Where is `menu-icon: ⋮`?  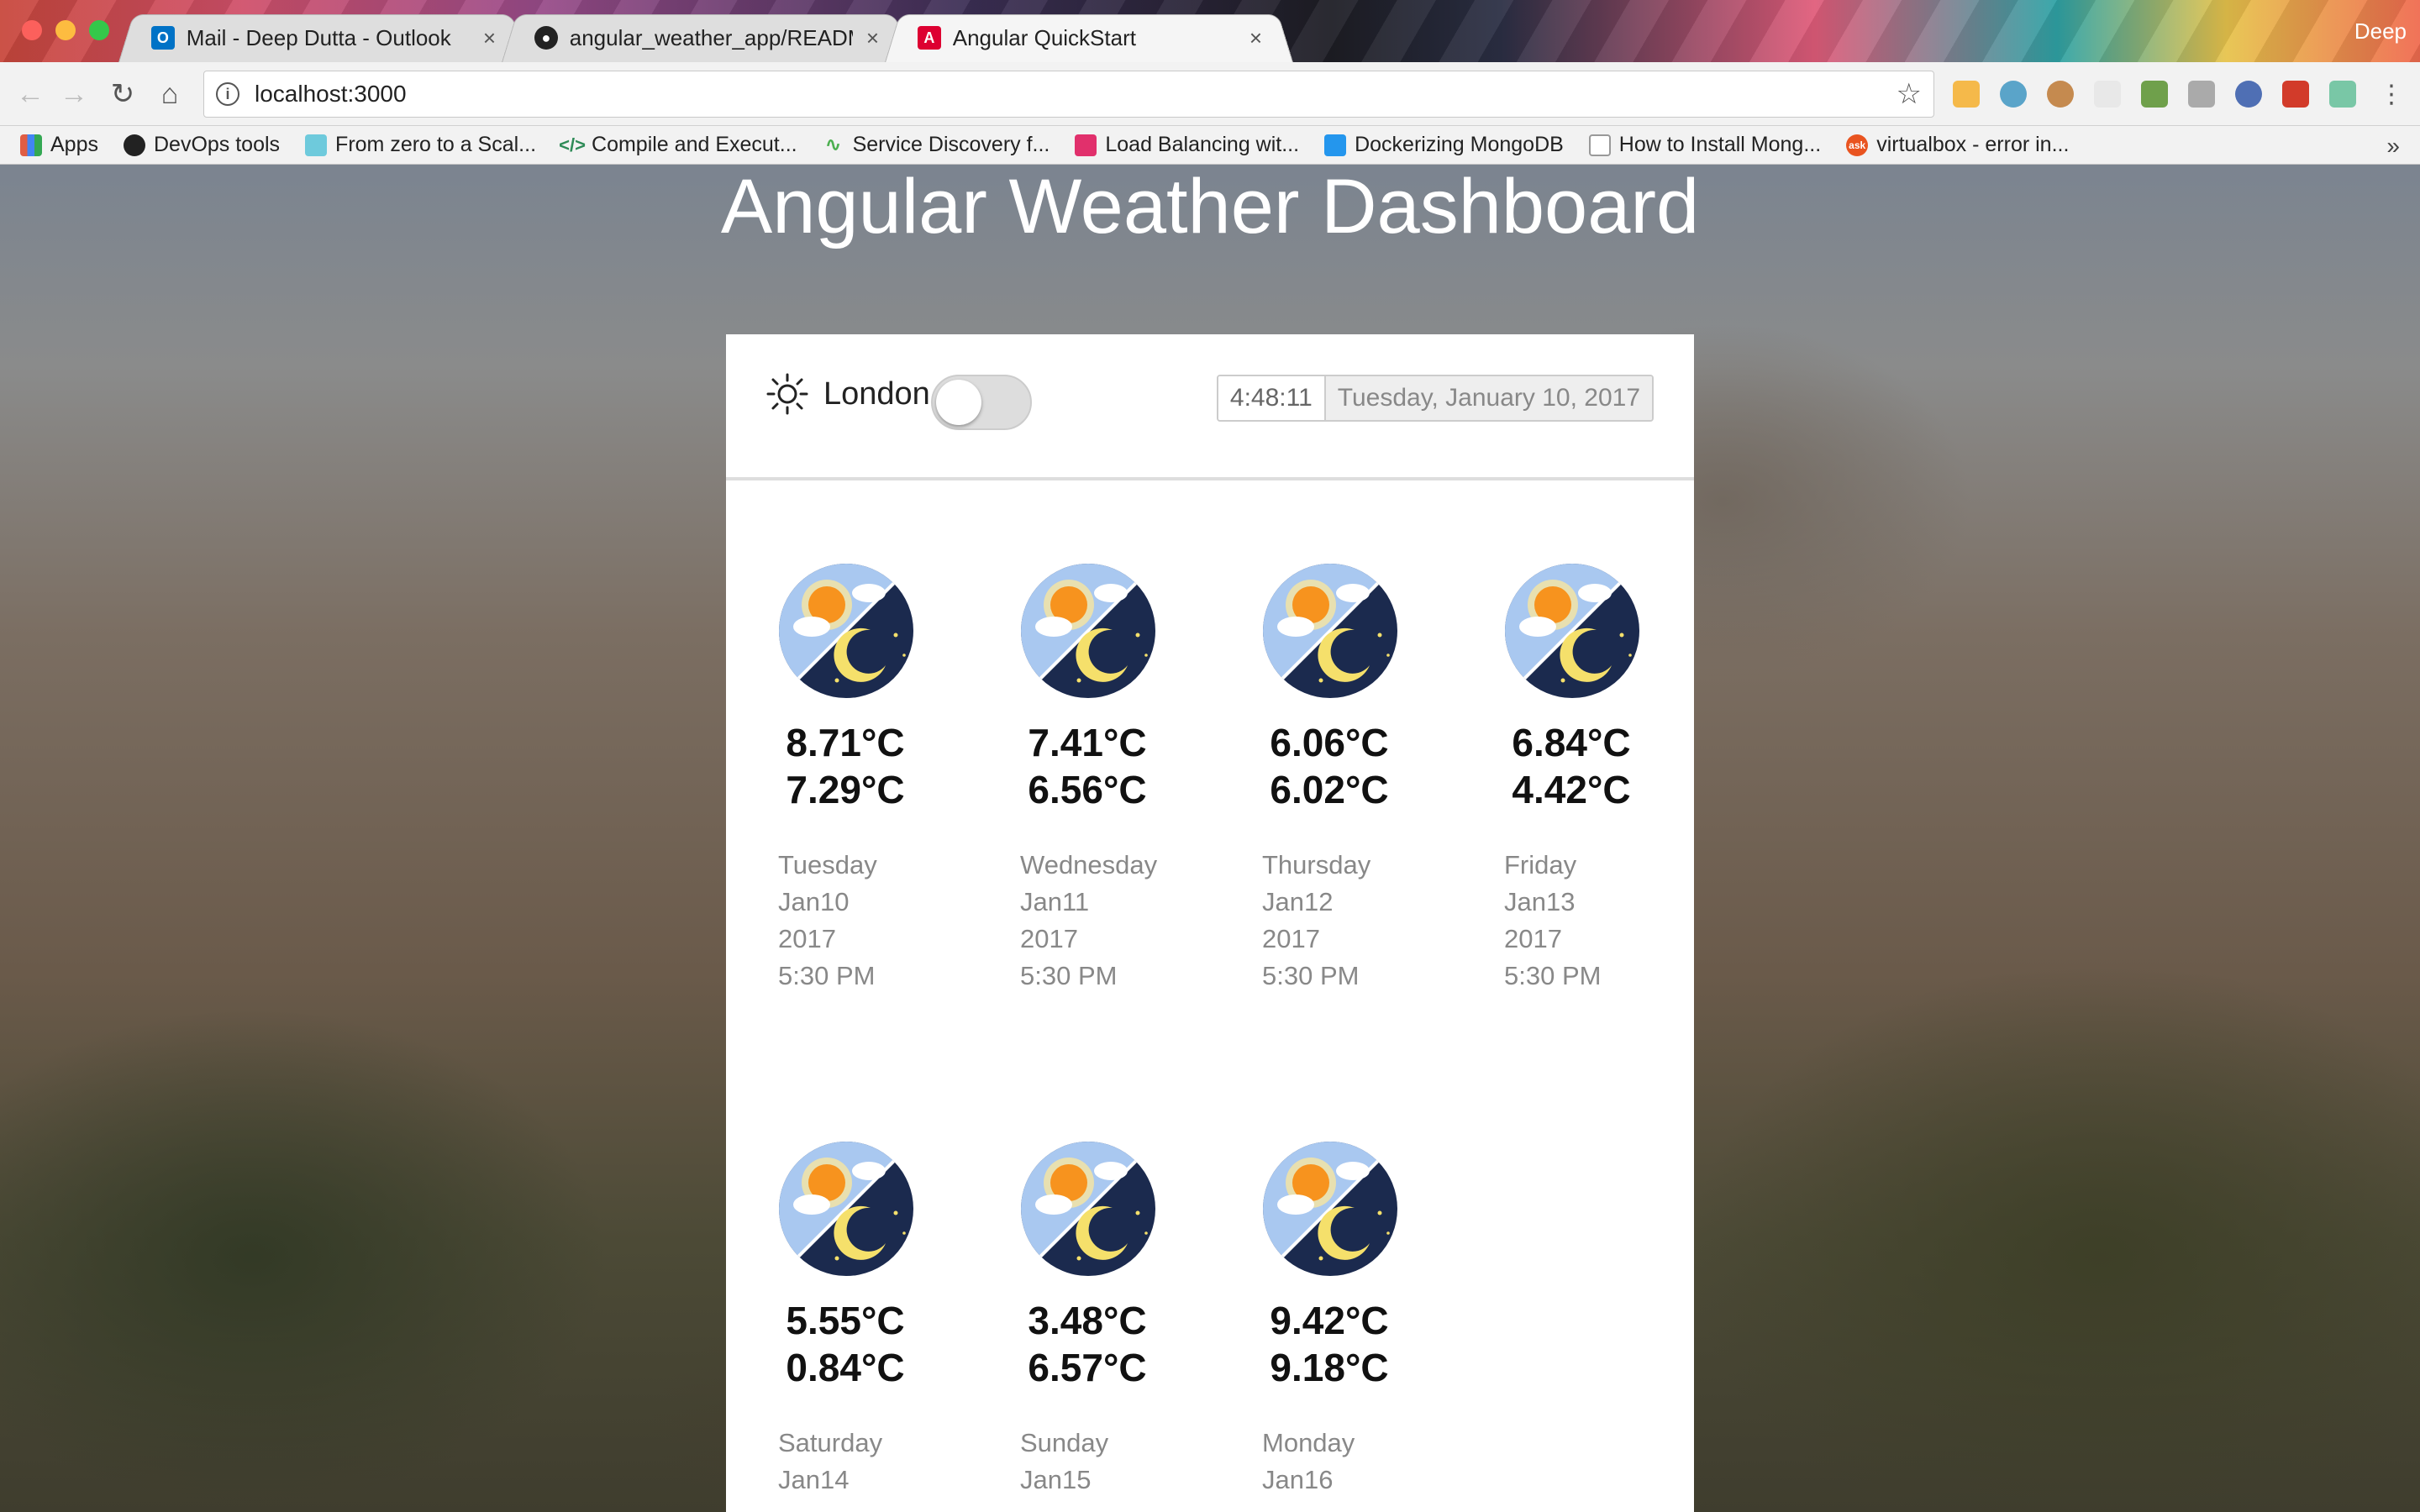 menu-icon: ⋮ is located at coordinates (2391, 94).